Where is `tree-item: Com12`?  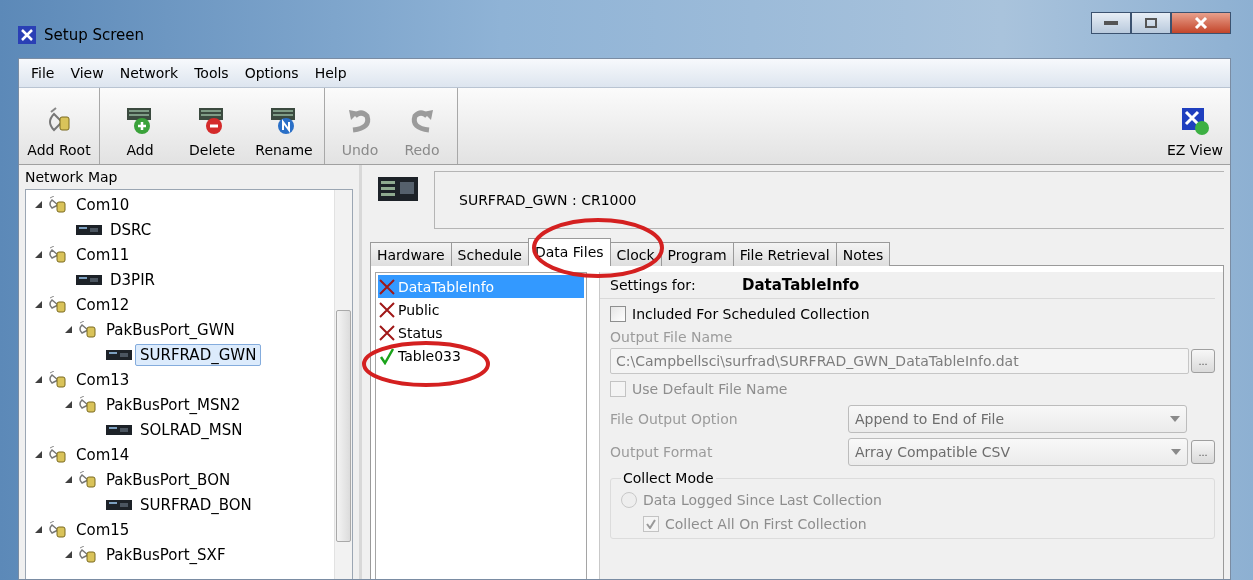
tree-item: Com12 is located at coordinates (103, 304).